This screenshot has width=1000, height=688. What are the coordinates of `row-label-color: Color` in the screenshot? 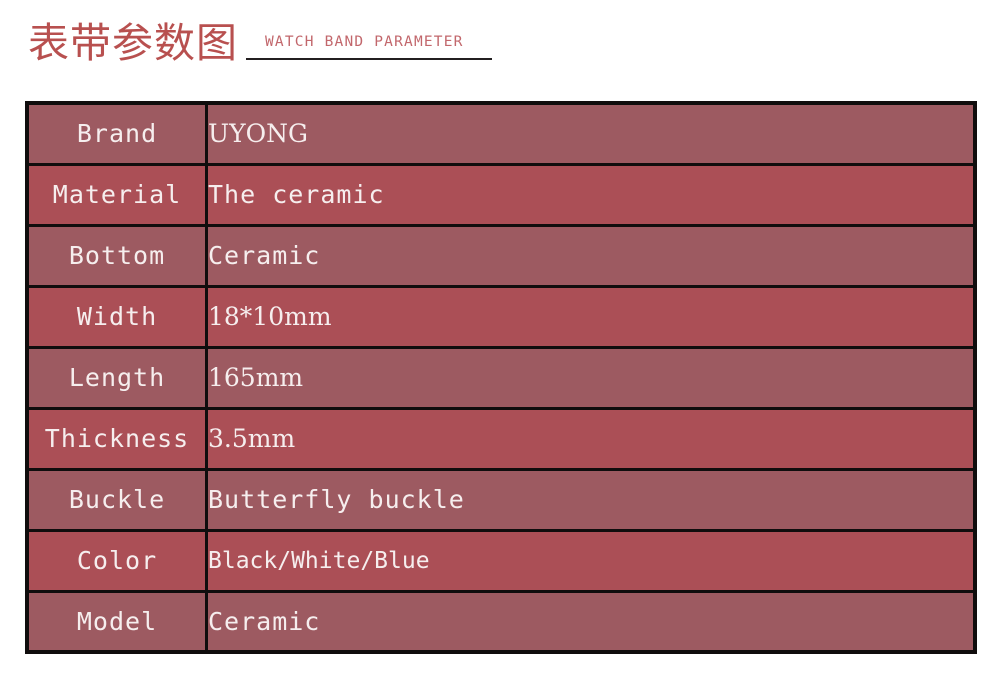 It's located at (116, 560).